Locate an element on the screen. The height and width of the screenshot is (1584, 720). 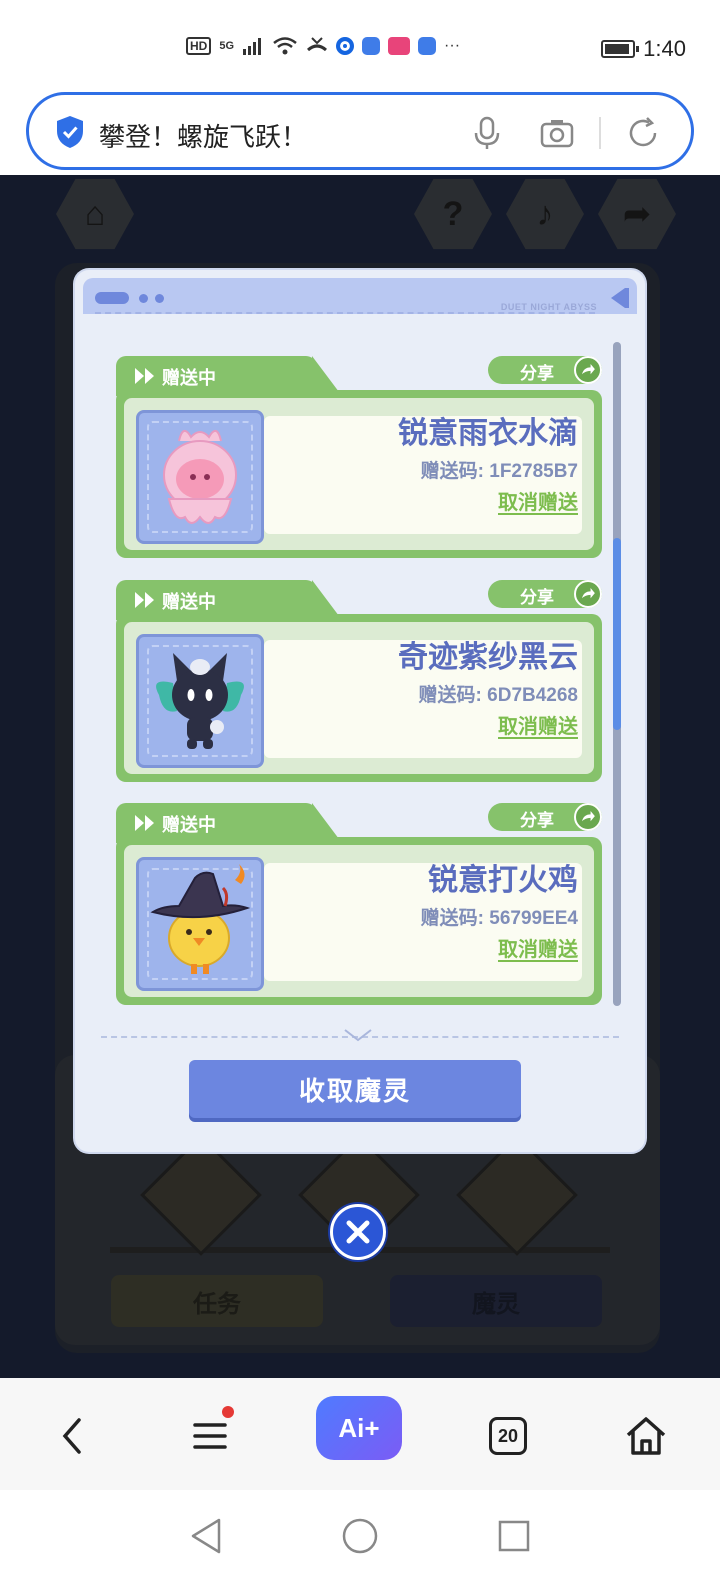
address-bar: 攀登！螺旋飞跃！ is located at coordinates (360, 131).